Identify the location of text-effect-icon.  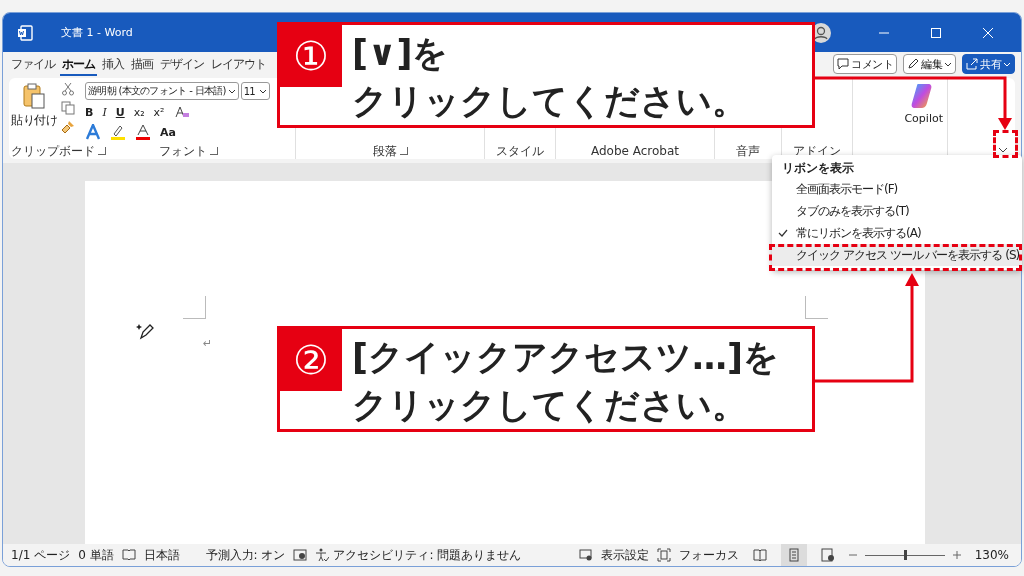
(93, 132).